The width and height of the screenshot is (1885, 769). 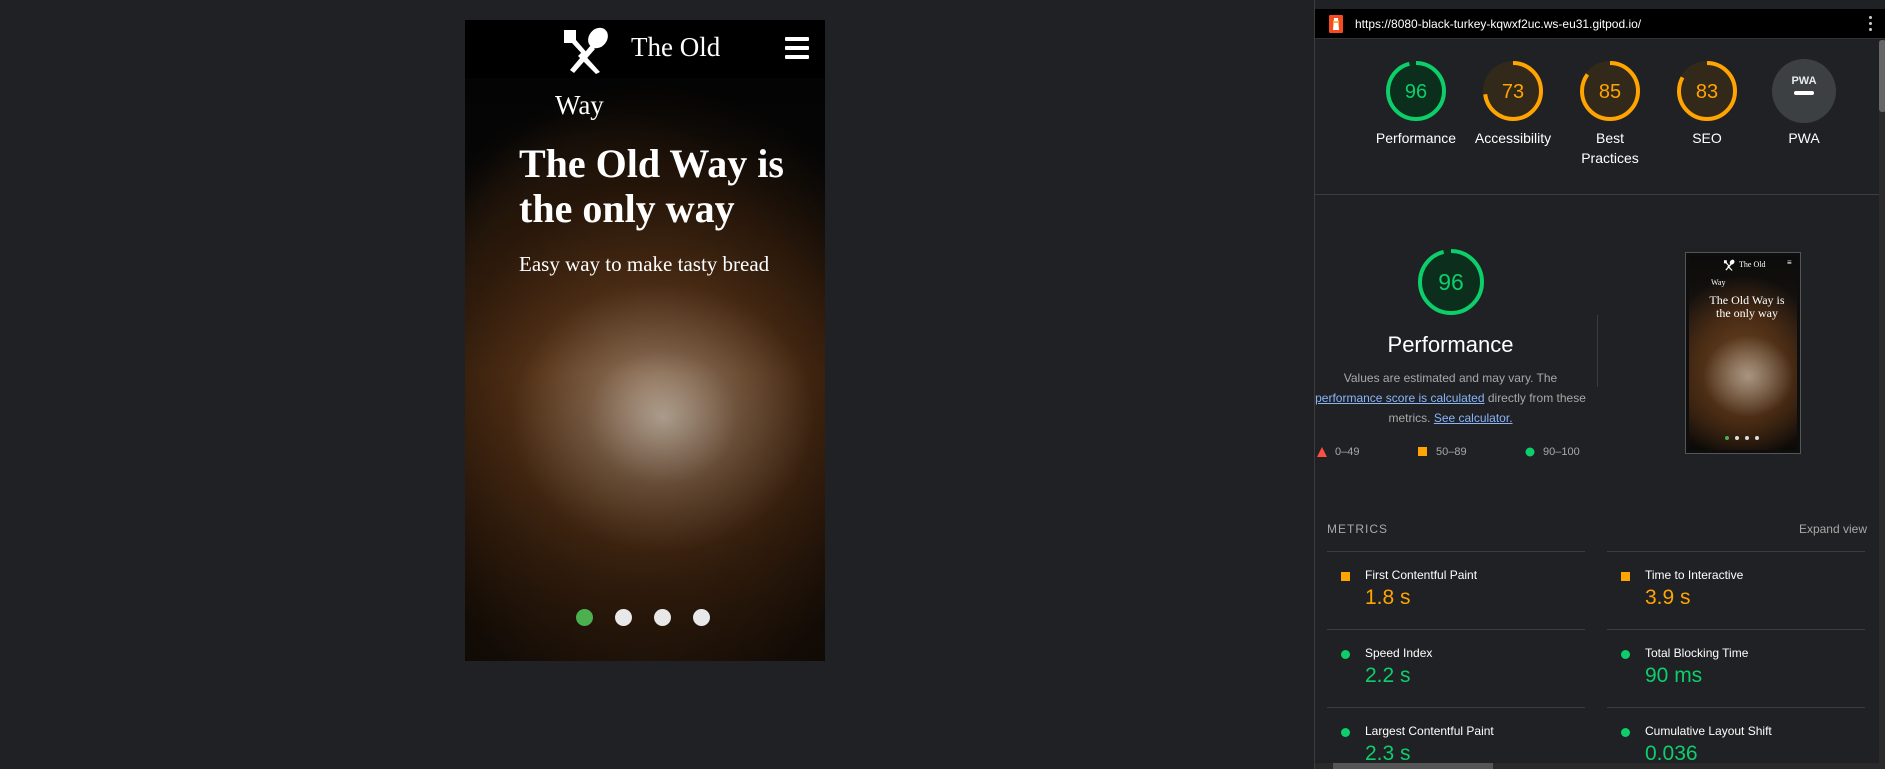 I want to click on gauge-ring: 83, so click(x=1707, y=91).